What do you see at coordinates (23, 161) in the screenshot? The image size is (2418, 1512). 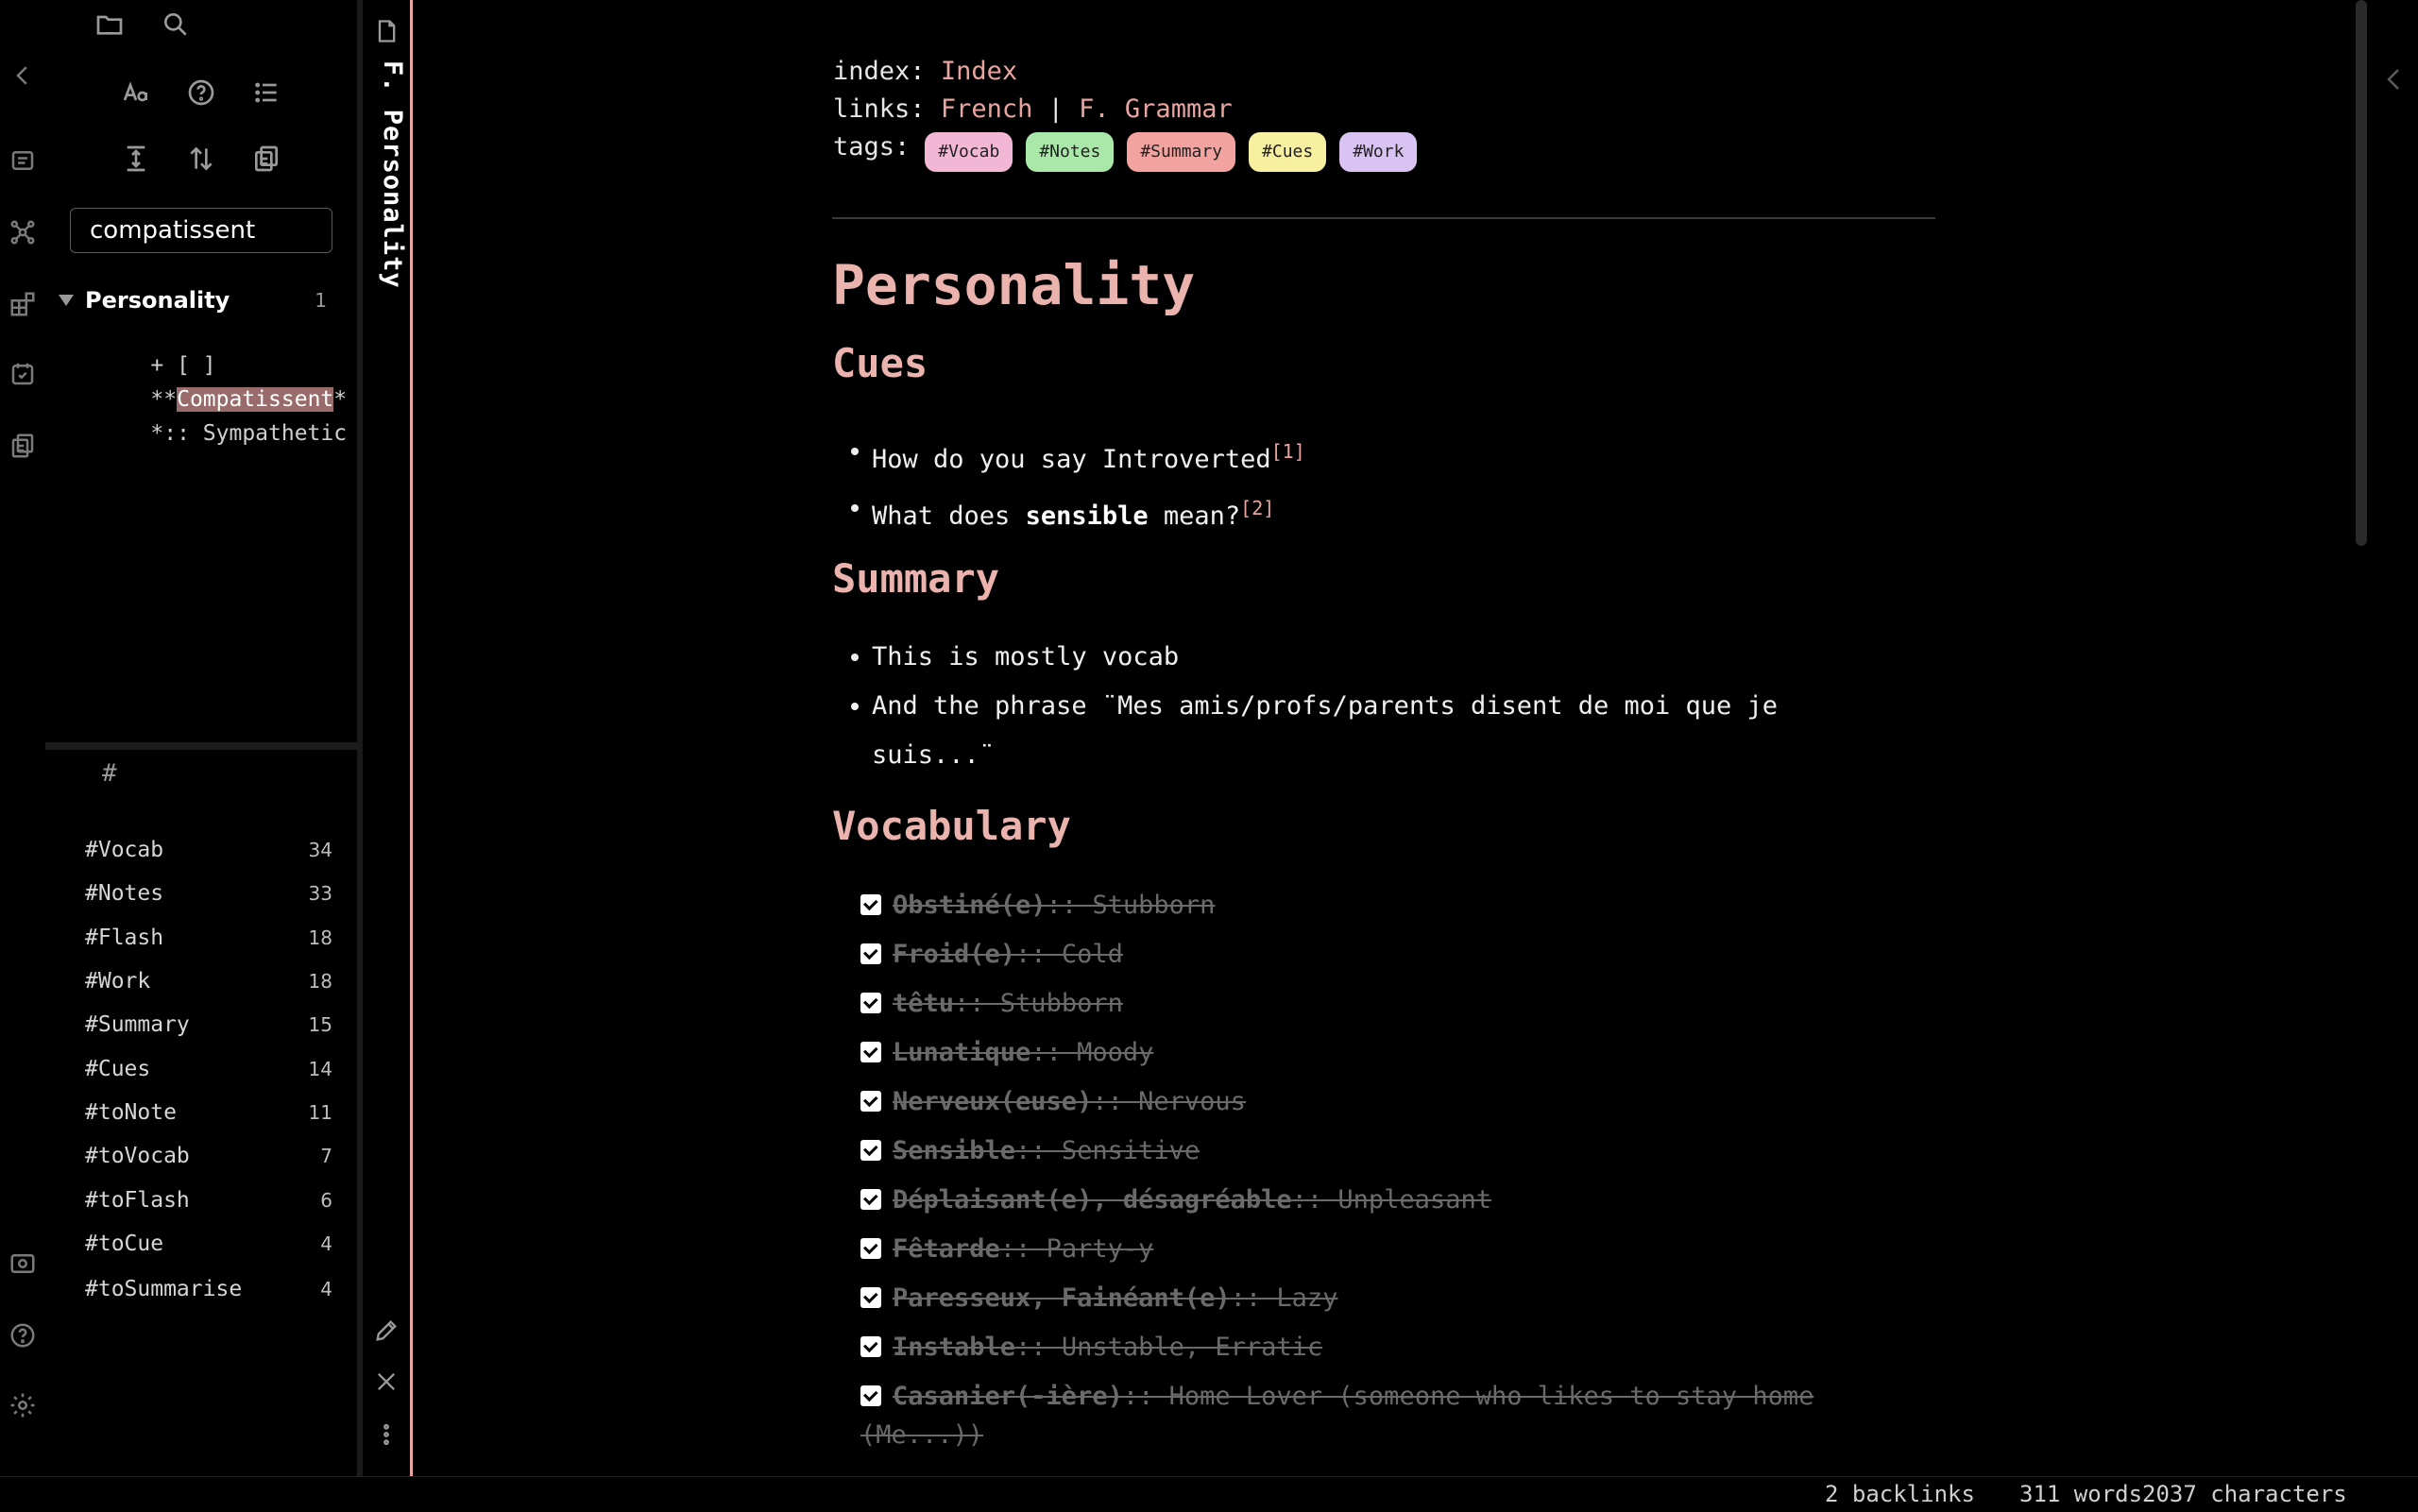 I see `quick-switcher-icon` at bounding box center [23, 161].